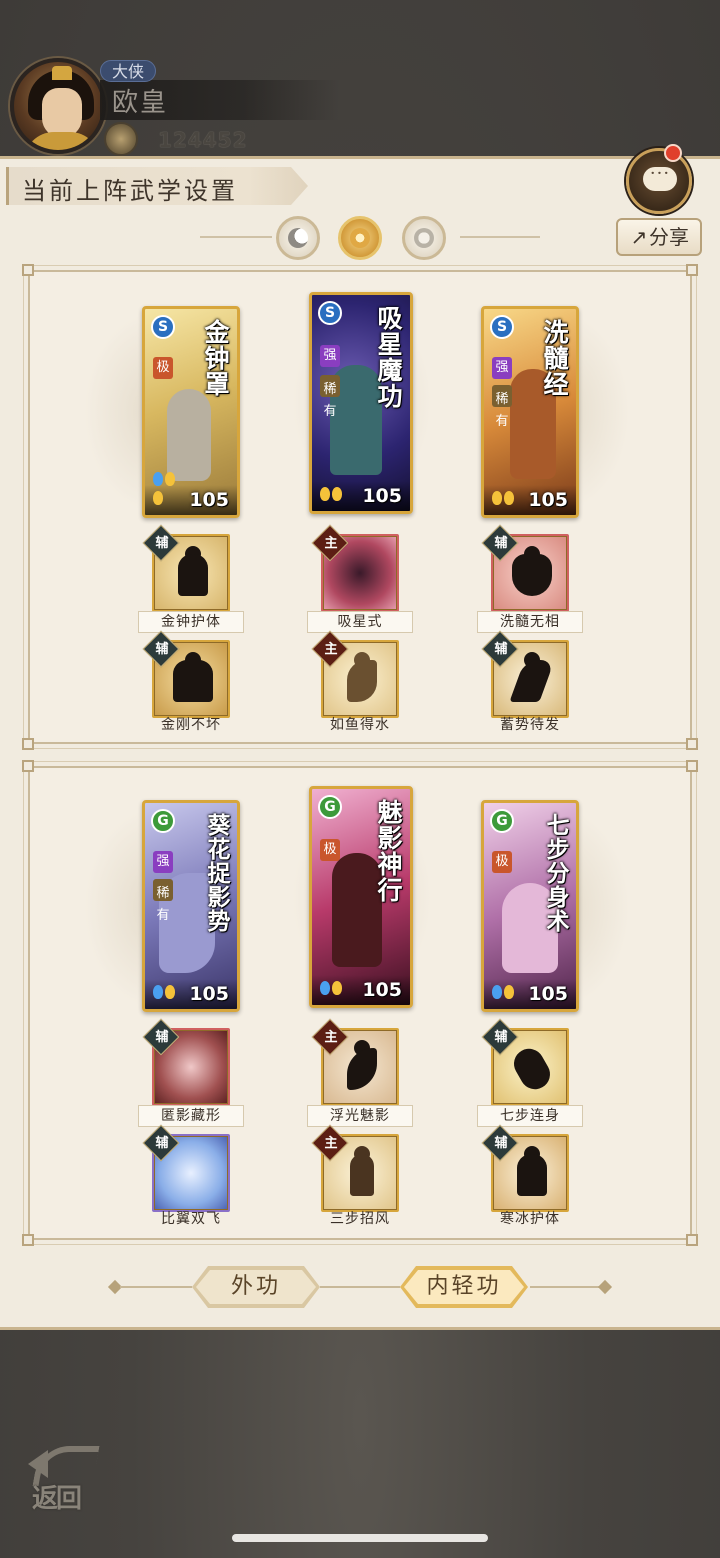 The width and height of the screenshot is (720, 1558). I want to click on card-name: 金钟罩, so click(215, 358).